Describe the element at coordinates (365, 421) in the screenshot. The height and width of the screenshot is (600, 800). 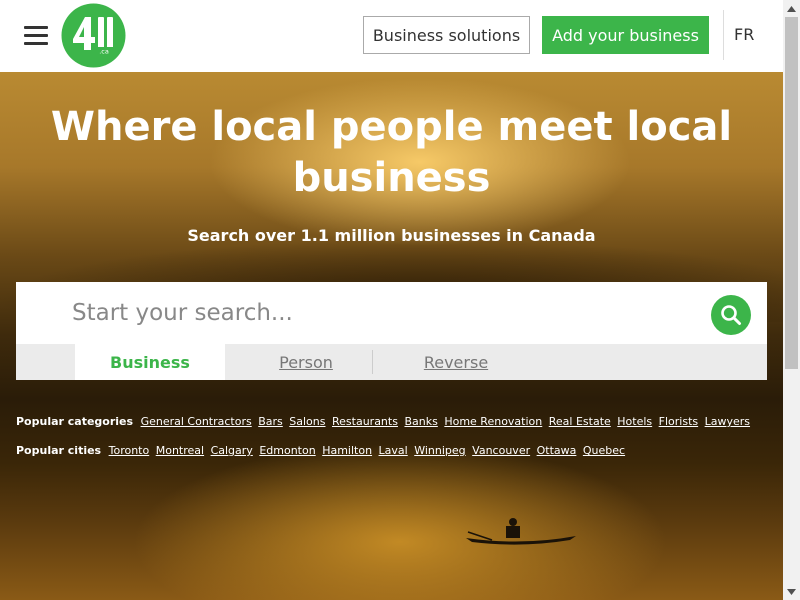
I see `category-link: Restaurants` at that location.